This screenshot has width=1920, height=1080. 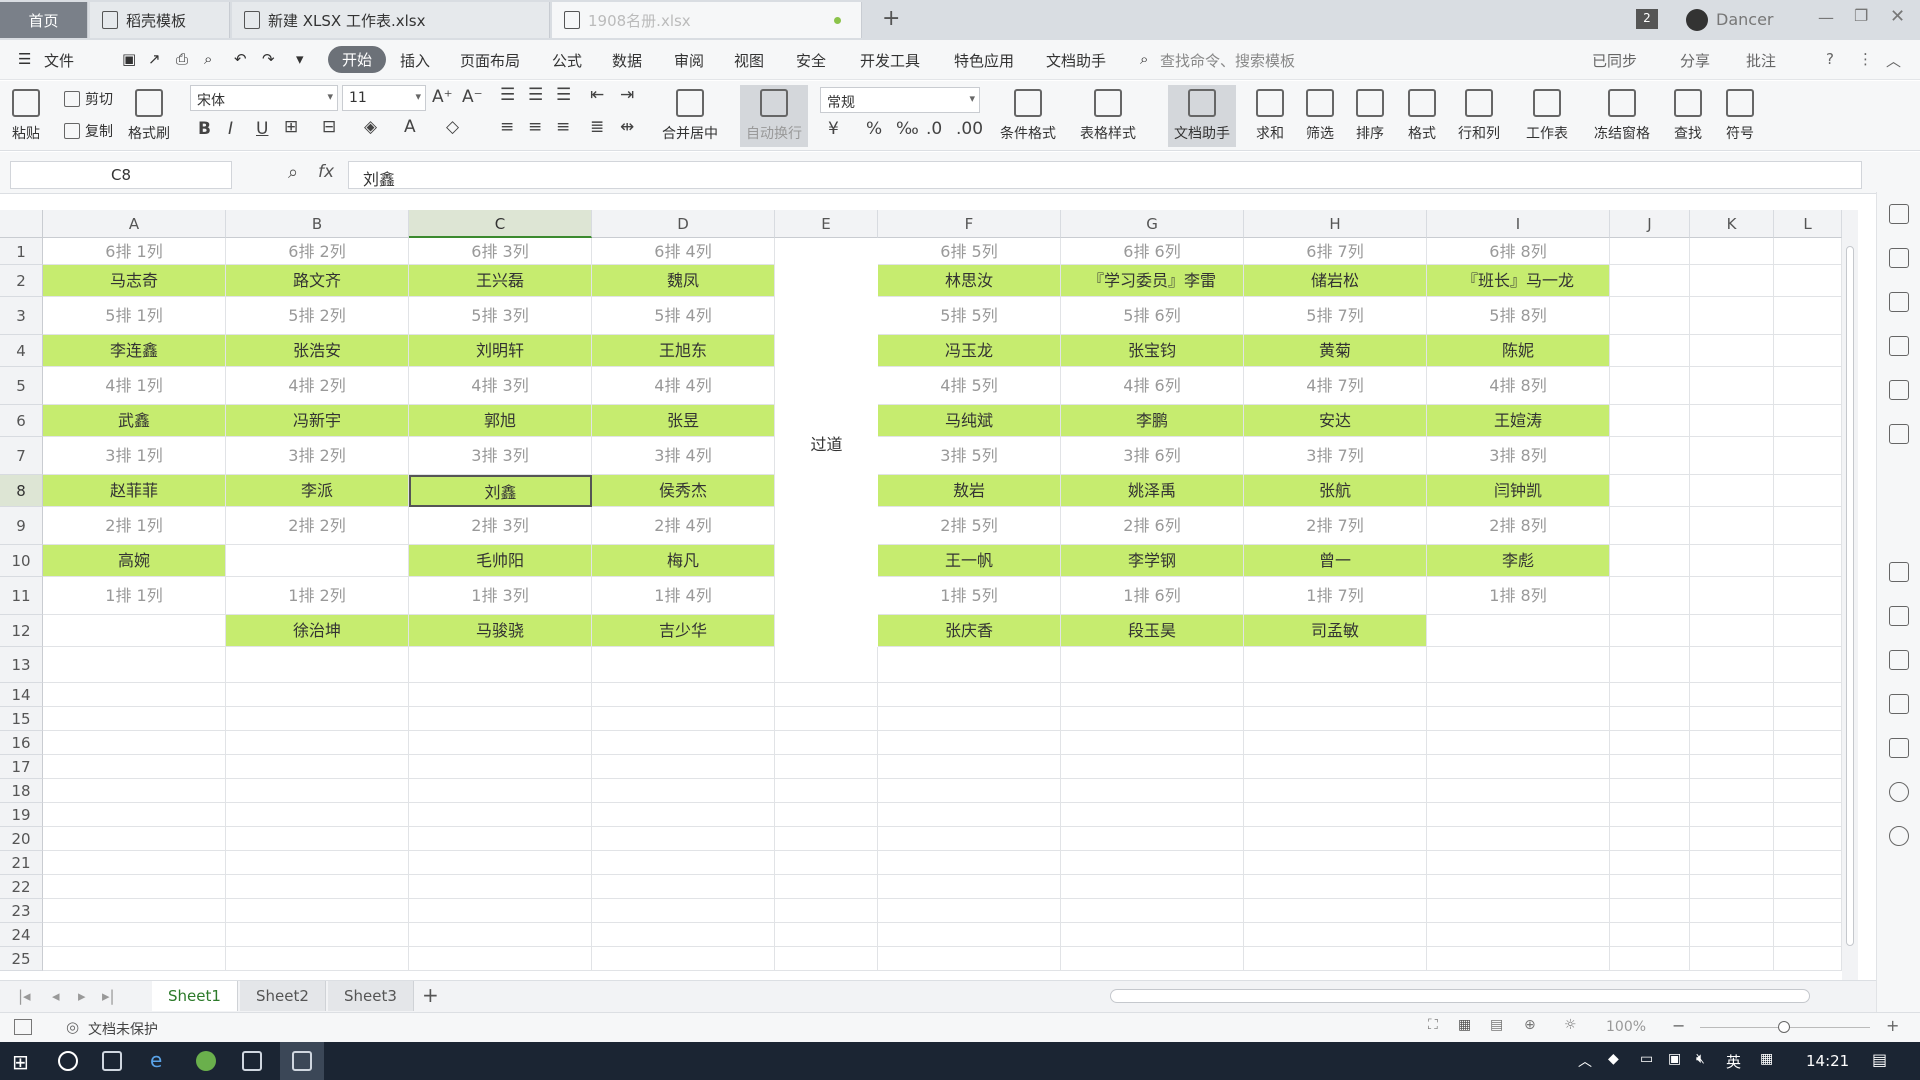 I want to click on row-header-23: 23, so click(x=21, y=911).